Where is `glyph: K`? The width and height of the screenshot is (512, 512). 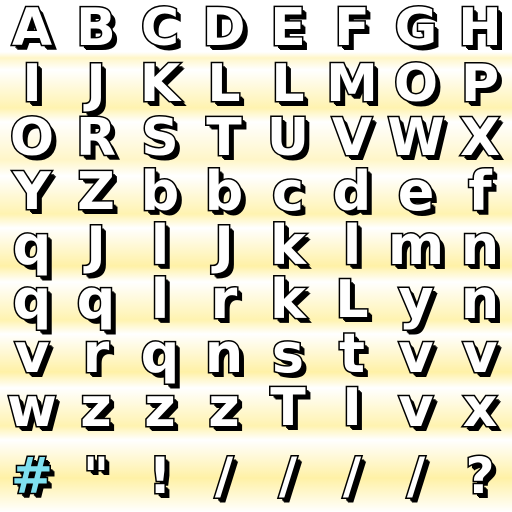
glyph: K is located at coordinates (159, 84).